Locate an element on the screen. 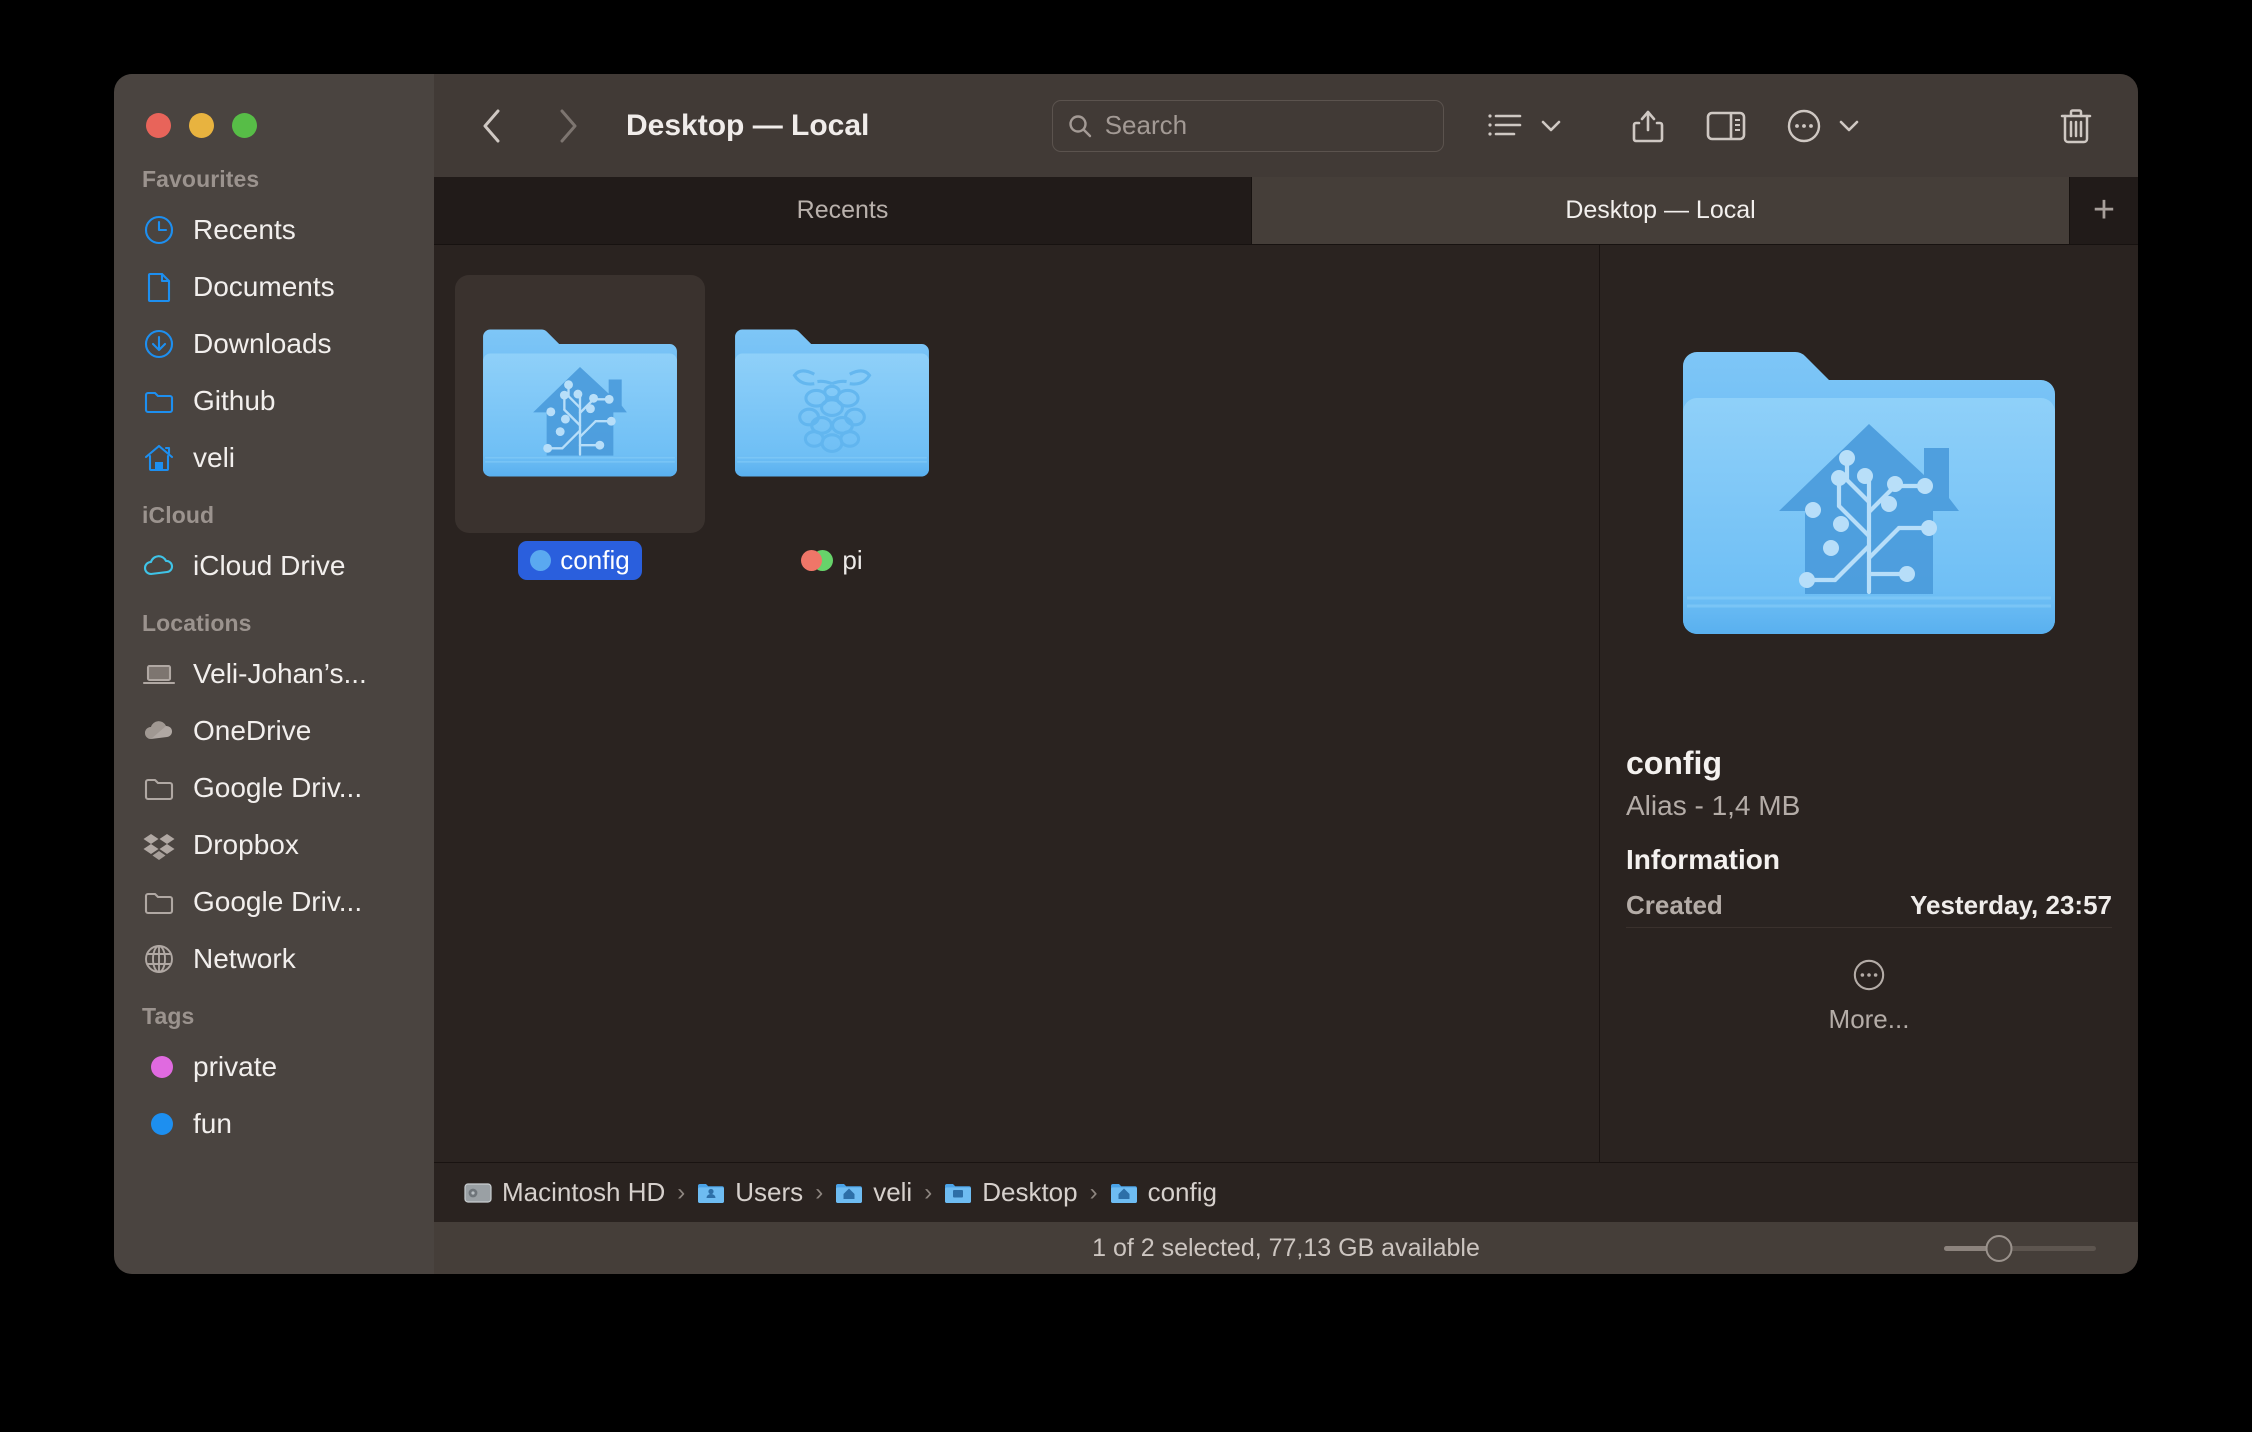  traffic-lights is located at coordinates (274, 118).